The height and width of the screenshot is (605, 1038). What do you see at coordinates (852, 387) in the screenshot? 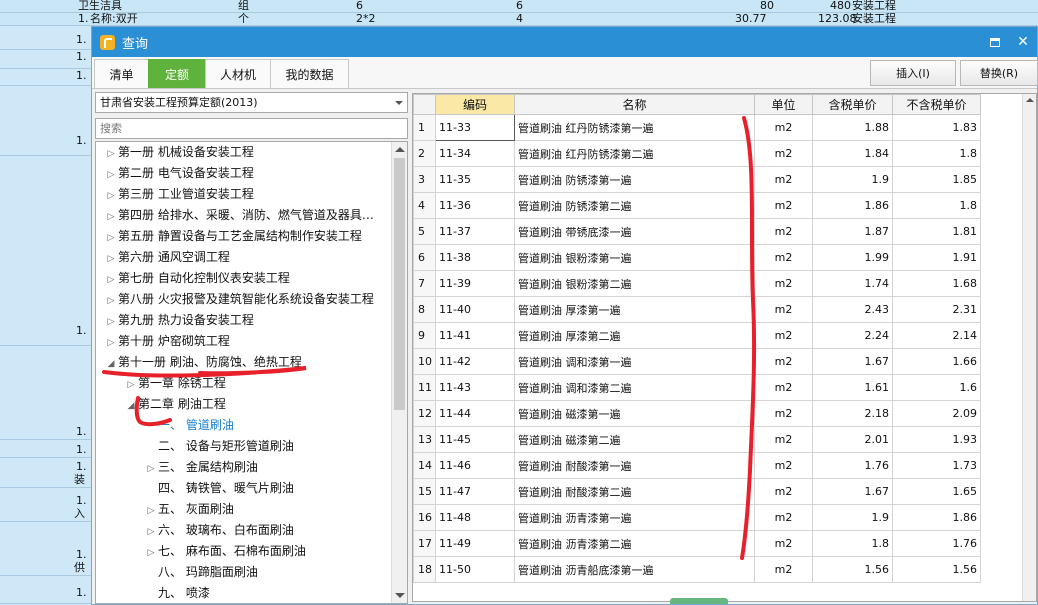
I see `price-with-tax-cell: 1.61` at bounding box center [852, 387].